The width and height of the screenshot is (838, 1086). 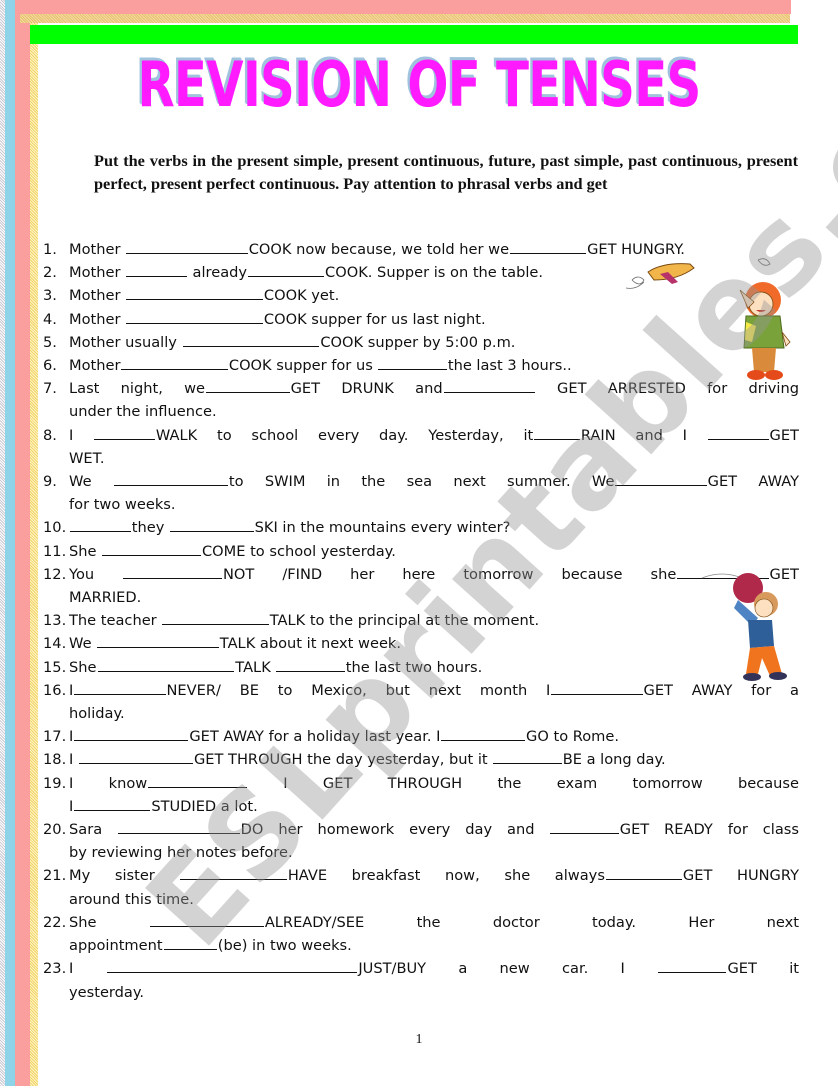 What do you see at coordinates (217, 273) in the screenshot?
I see `exercise-text: already` at bounding box center [217, 273].